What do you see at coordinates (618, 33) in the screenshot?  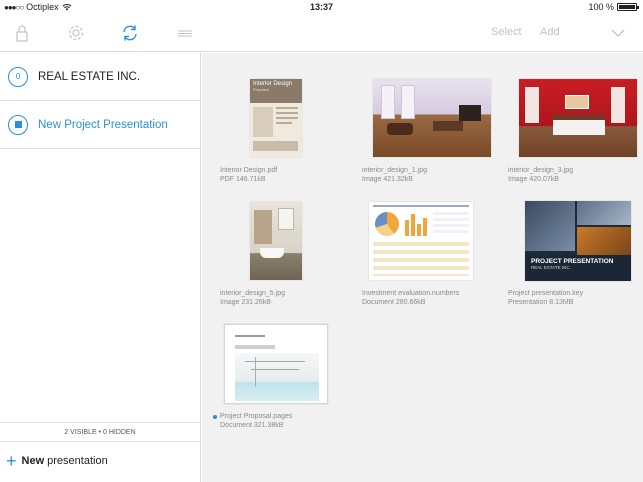 I see `chevron-down-icon` at bounding box center [618, 33].